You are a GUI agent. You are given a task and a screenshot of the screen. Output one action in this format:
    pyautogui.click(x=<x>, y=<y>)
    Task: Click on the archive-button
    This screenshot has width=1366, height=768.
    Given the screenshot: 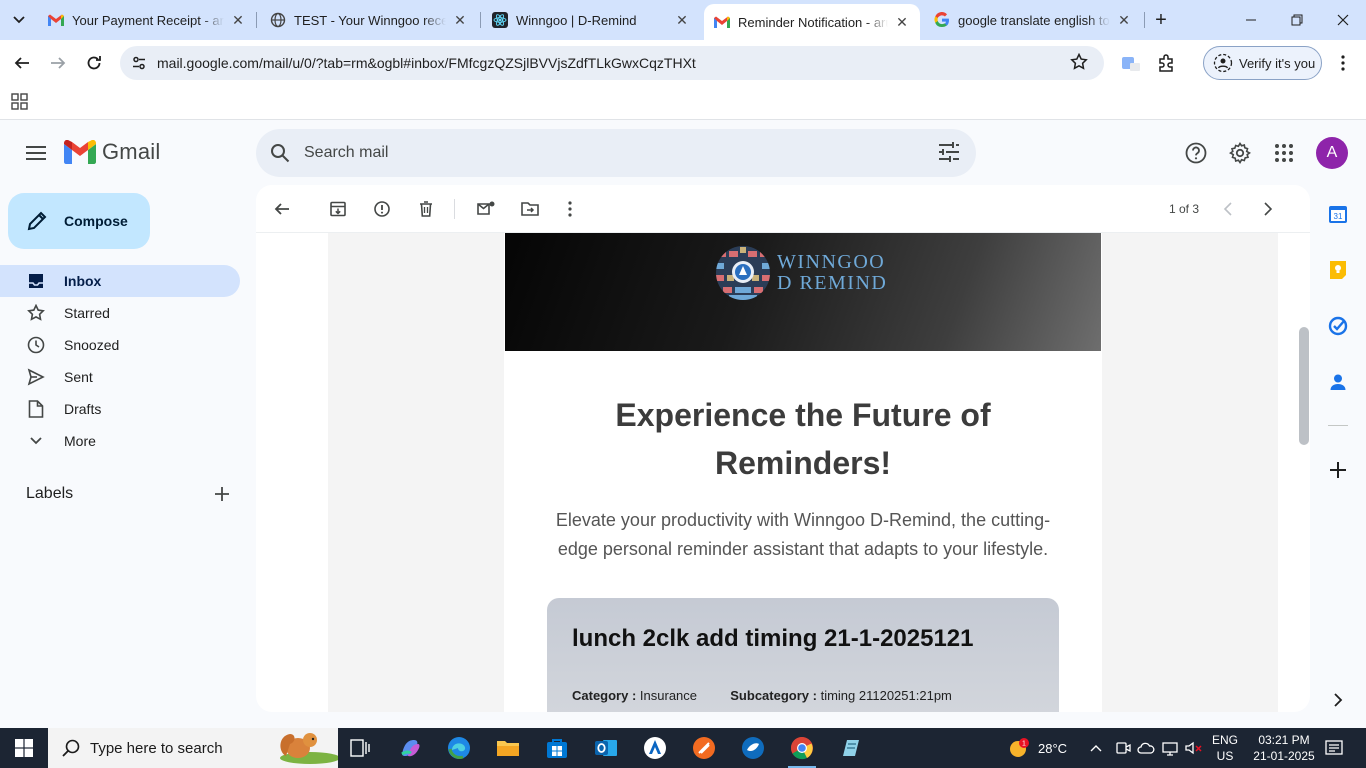 What is the action you would take?
    pyautogui.click(x=338, y=209)
    